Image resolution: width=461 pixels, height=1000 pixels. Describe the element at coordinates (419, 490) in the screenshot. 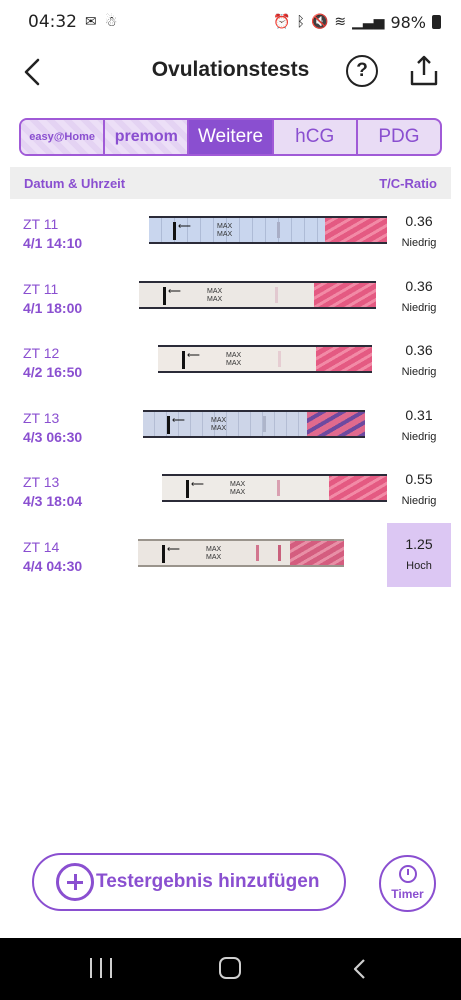

I see `ratio-cell: 0.55 Niedrig` at that location.